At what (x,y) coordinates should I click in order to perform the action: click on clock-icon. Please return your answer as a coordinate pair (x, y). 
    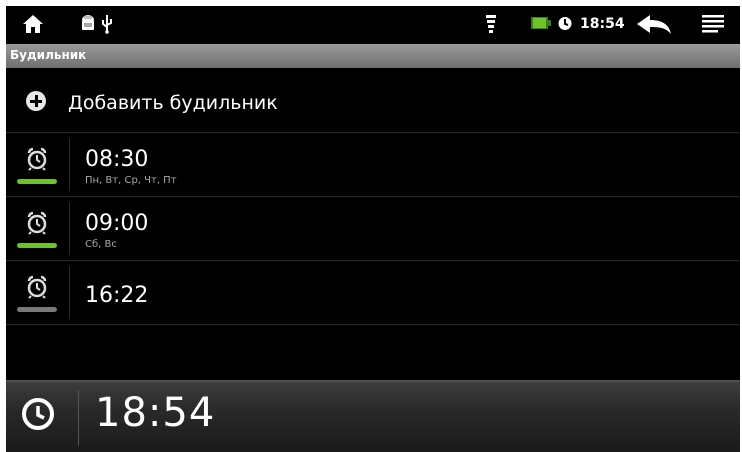
    Looking at the image, I should click on (38, 414).